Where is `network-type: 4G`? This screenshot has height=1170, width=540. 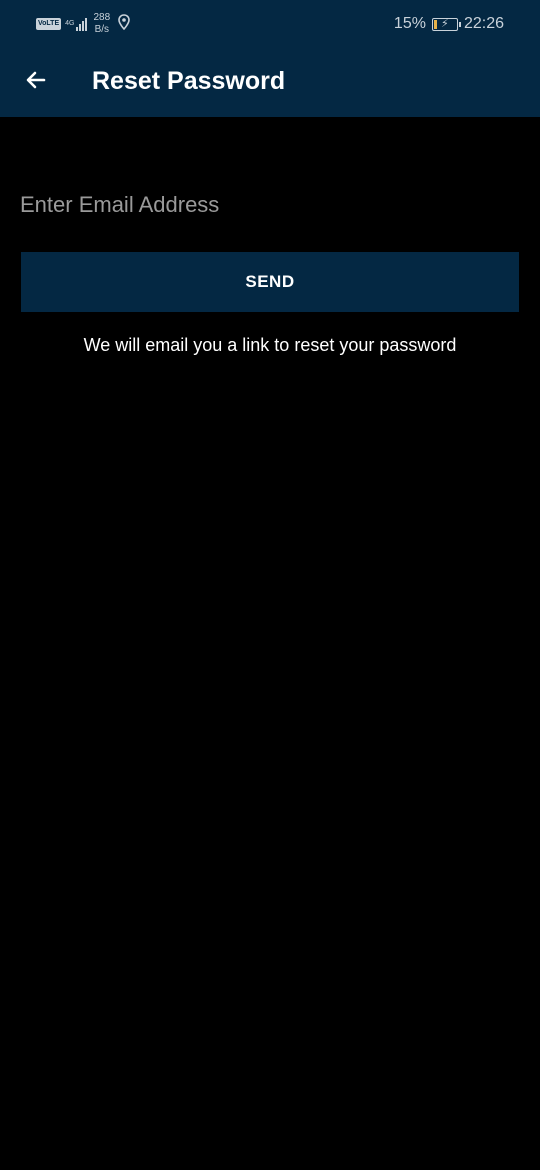
network-type: 4G is located at coordinates (69, 24).